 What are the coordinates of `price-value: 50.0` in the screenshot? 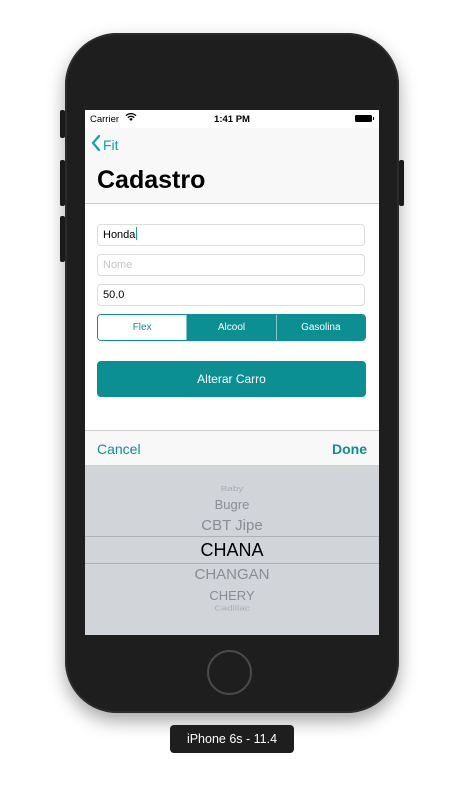 It's located at (114, 295).